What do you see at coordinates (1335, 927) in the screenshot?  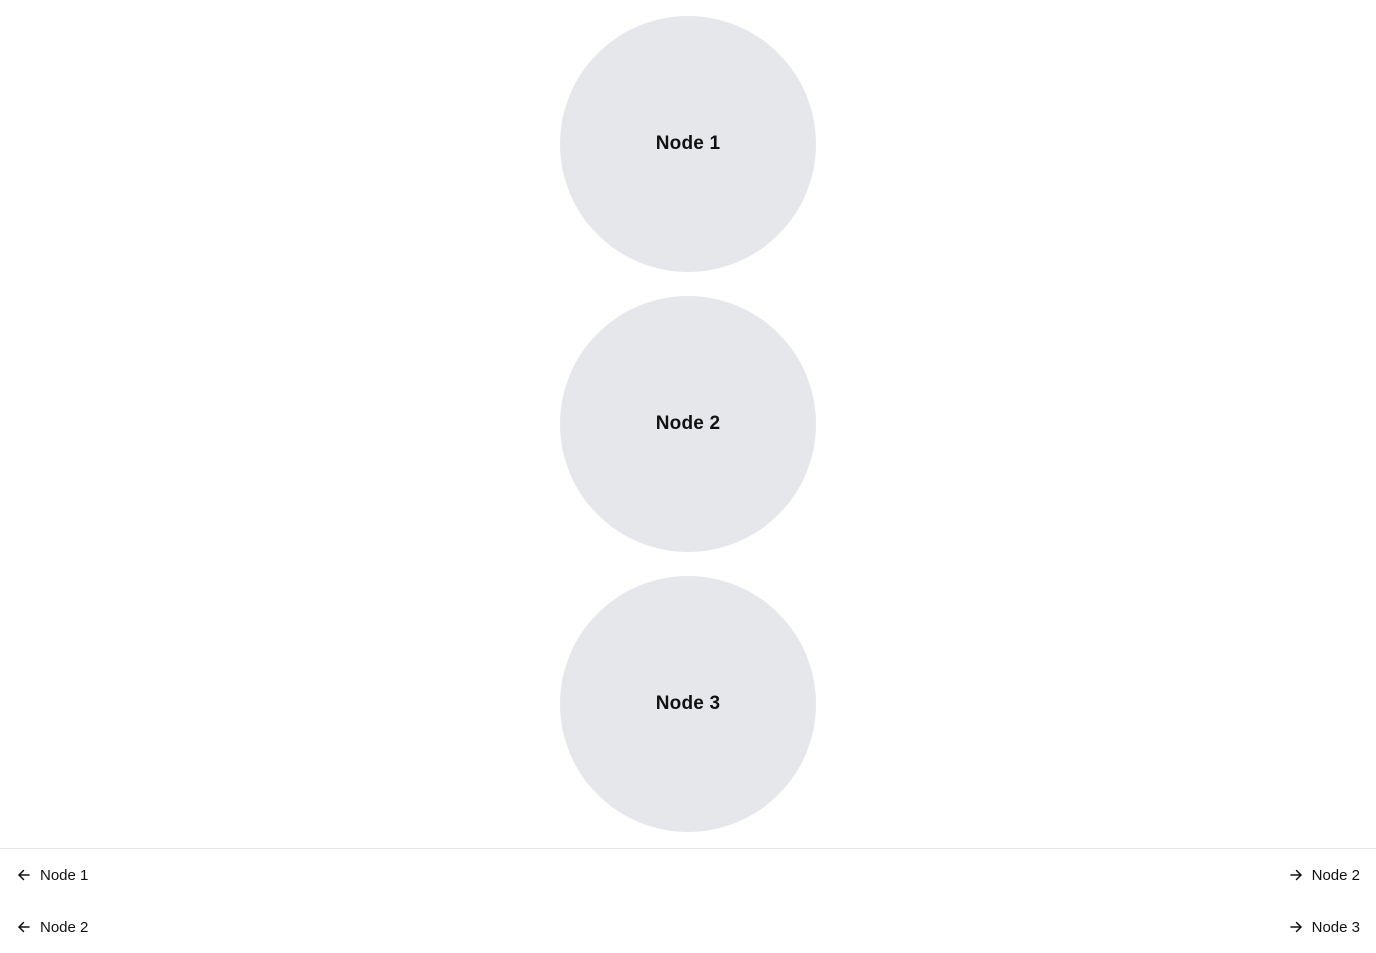 I see `edge-target-label: Node 3` at bounding box center [1335, 927].